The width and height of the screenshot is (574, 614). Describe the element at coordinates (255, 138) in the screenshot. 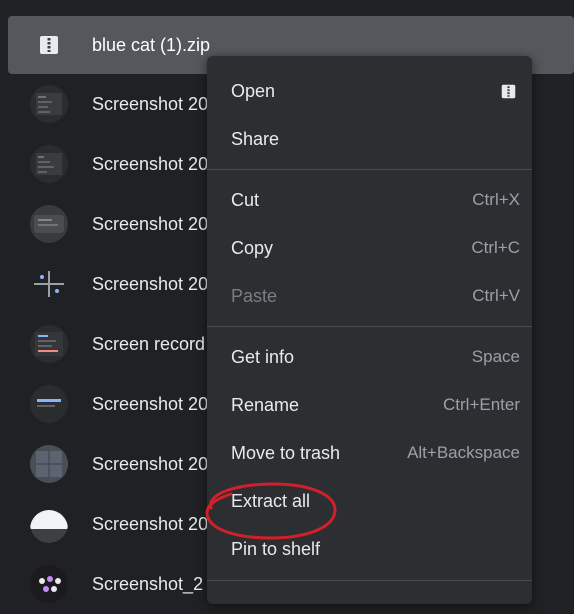

I see `menu-item-label: Share` at that location.